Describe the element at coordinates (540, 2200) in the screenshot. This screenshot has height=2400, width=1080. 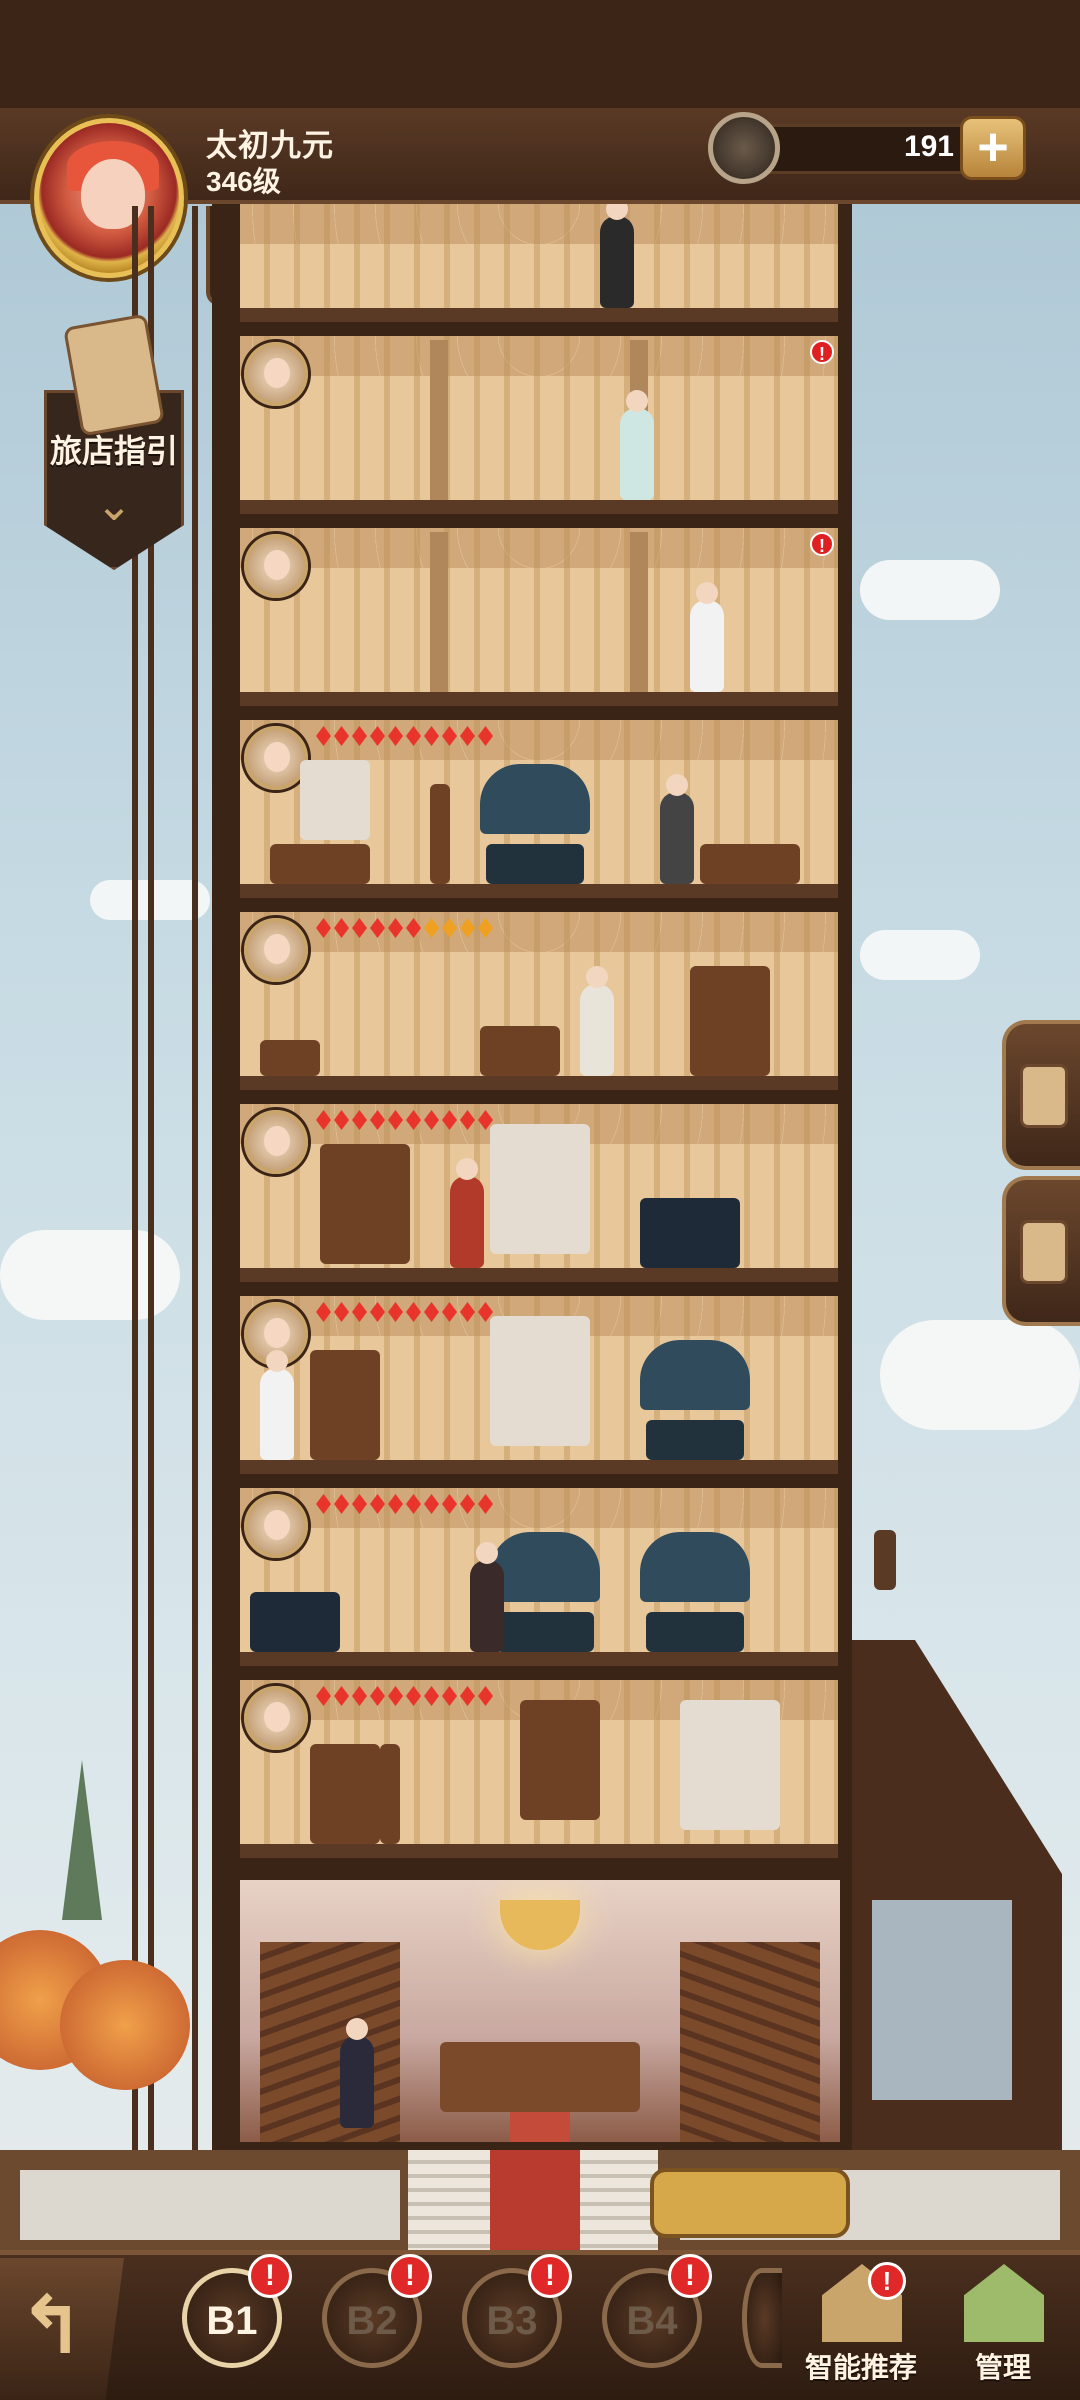
I see `inn-entrance` at that location.